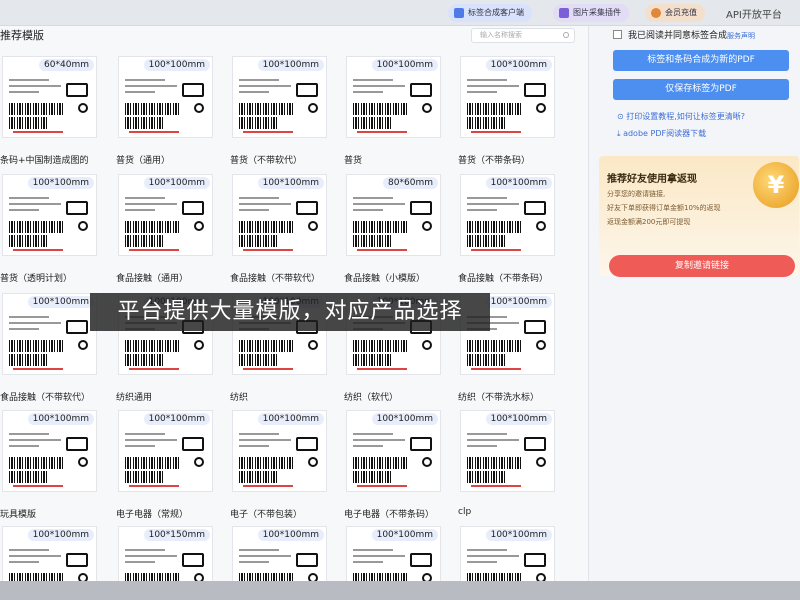 The width and height of the screenshot is (800, 600). I want to click on template-caption: 电子电器（不带条码）, so click(389, 513).